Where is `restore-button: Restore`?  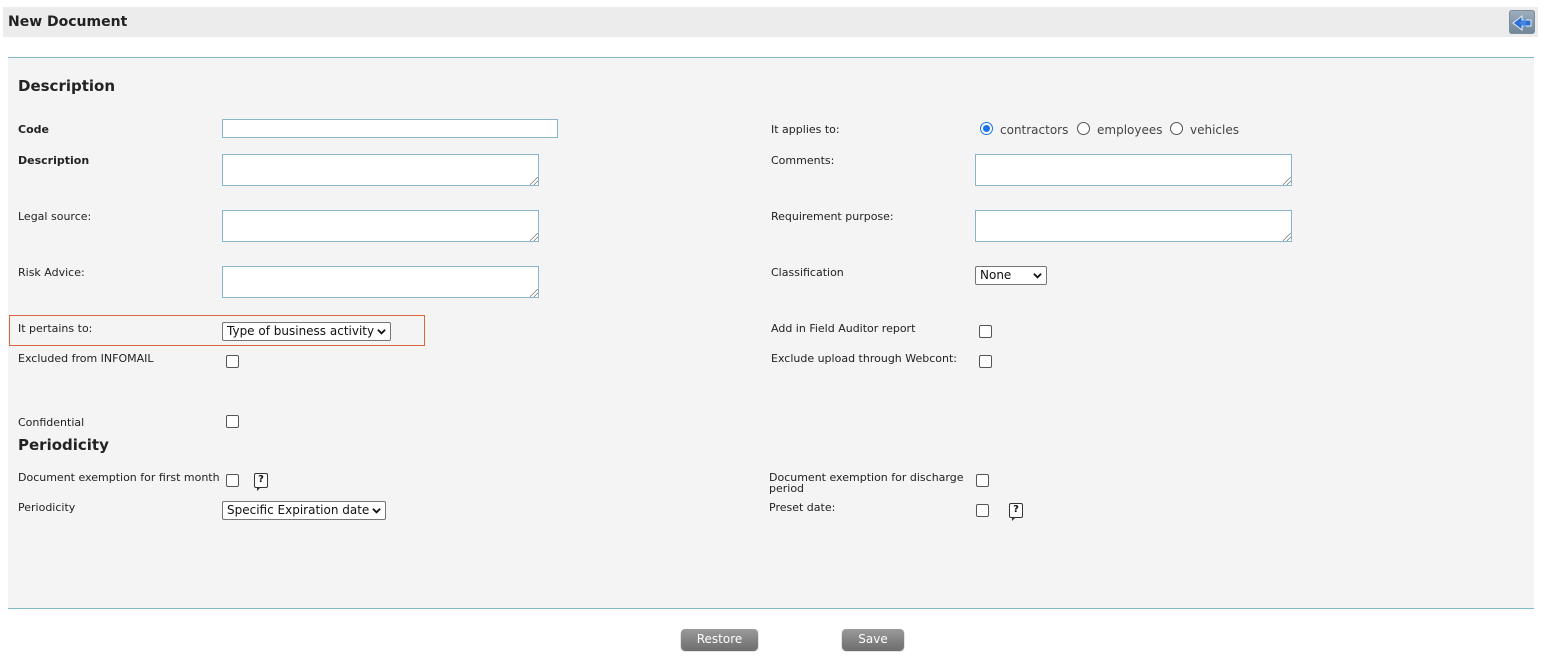 restore-button: Restore is located at coordinates (719, 639).